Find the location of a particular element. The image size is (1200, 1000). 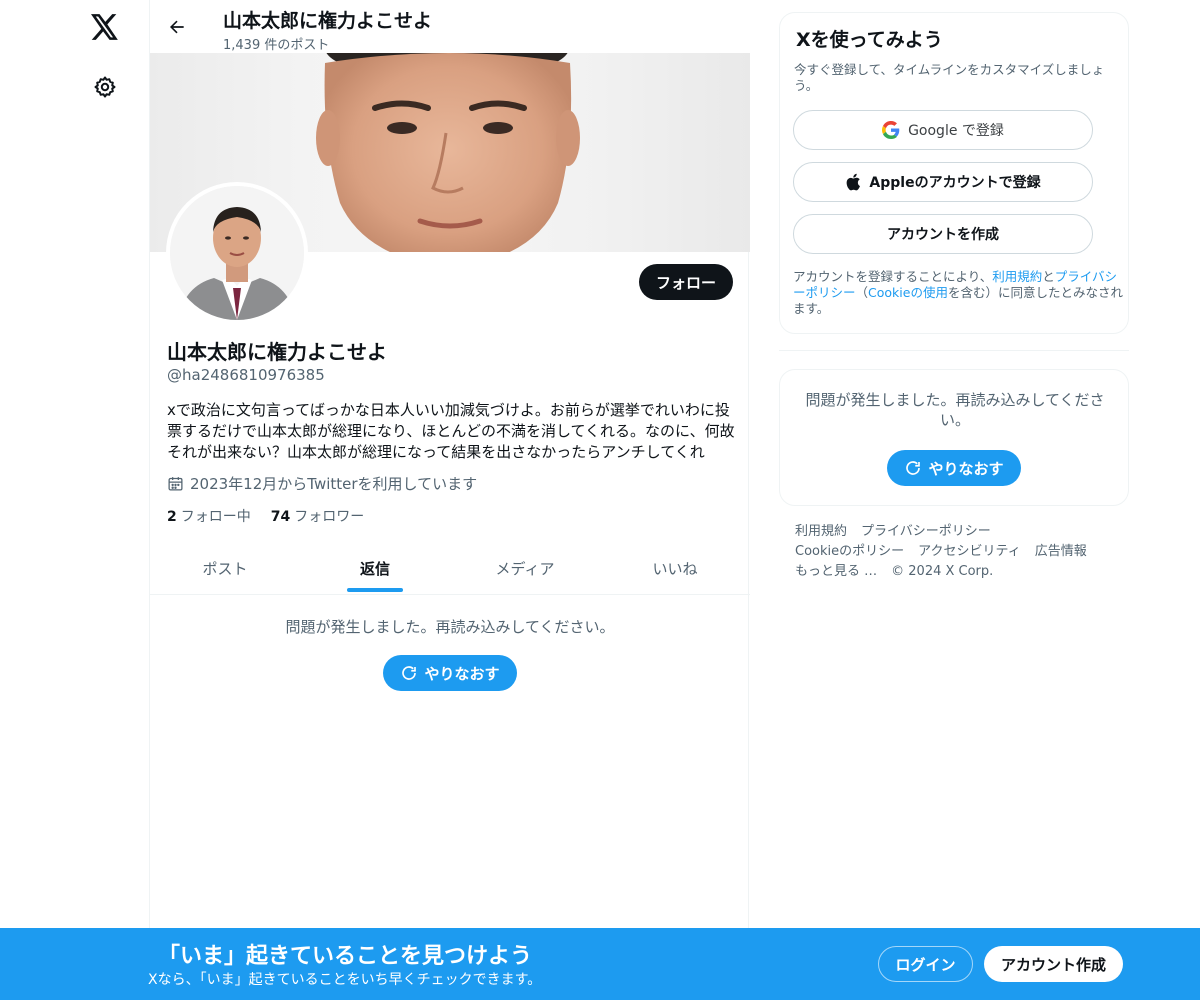

arrow-left-icon is located at coordinates (177, 27).